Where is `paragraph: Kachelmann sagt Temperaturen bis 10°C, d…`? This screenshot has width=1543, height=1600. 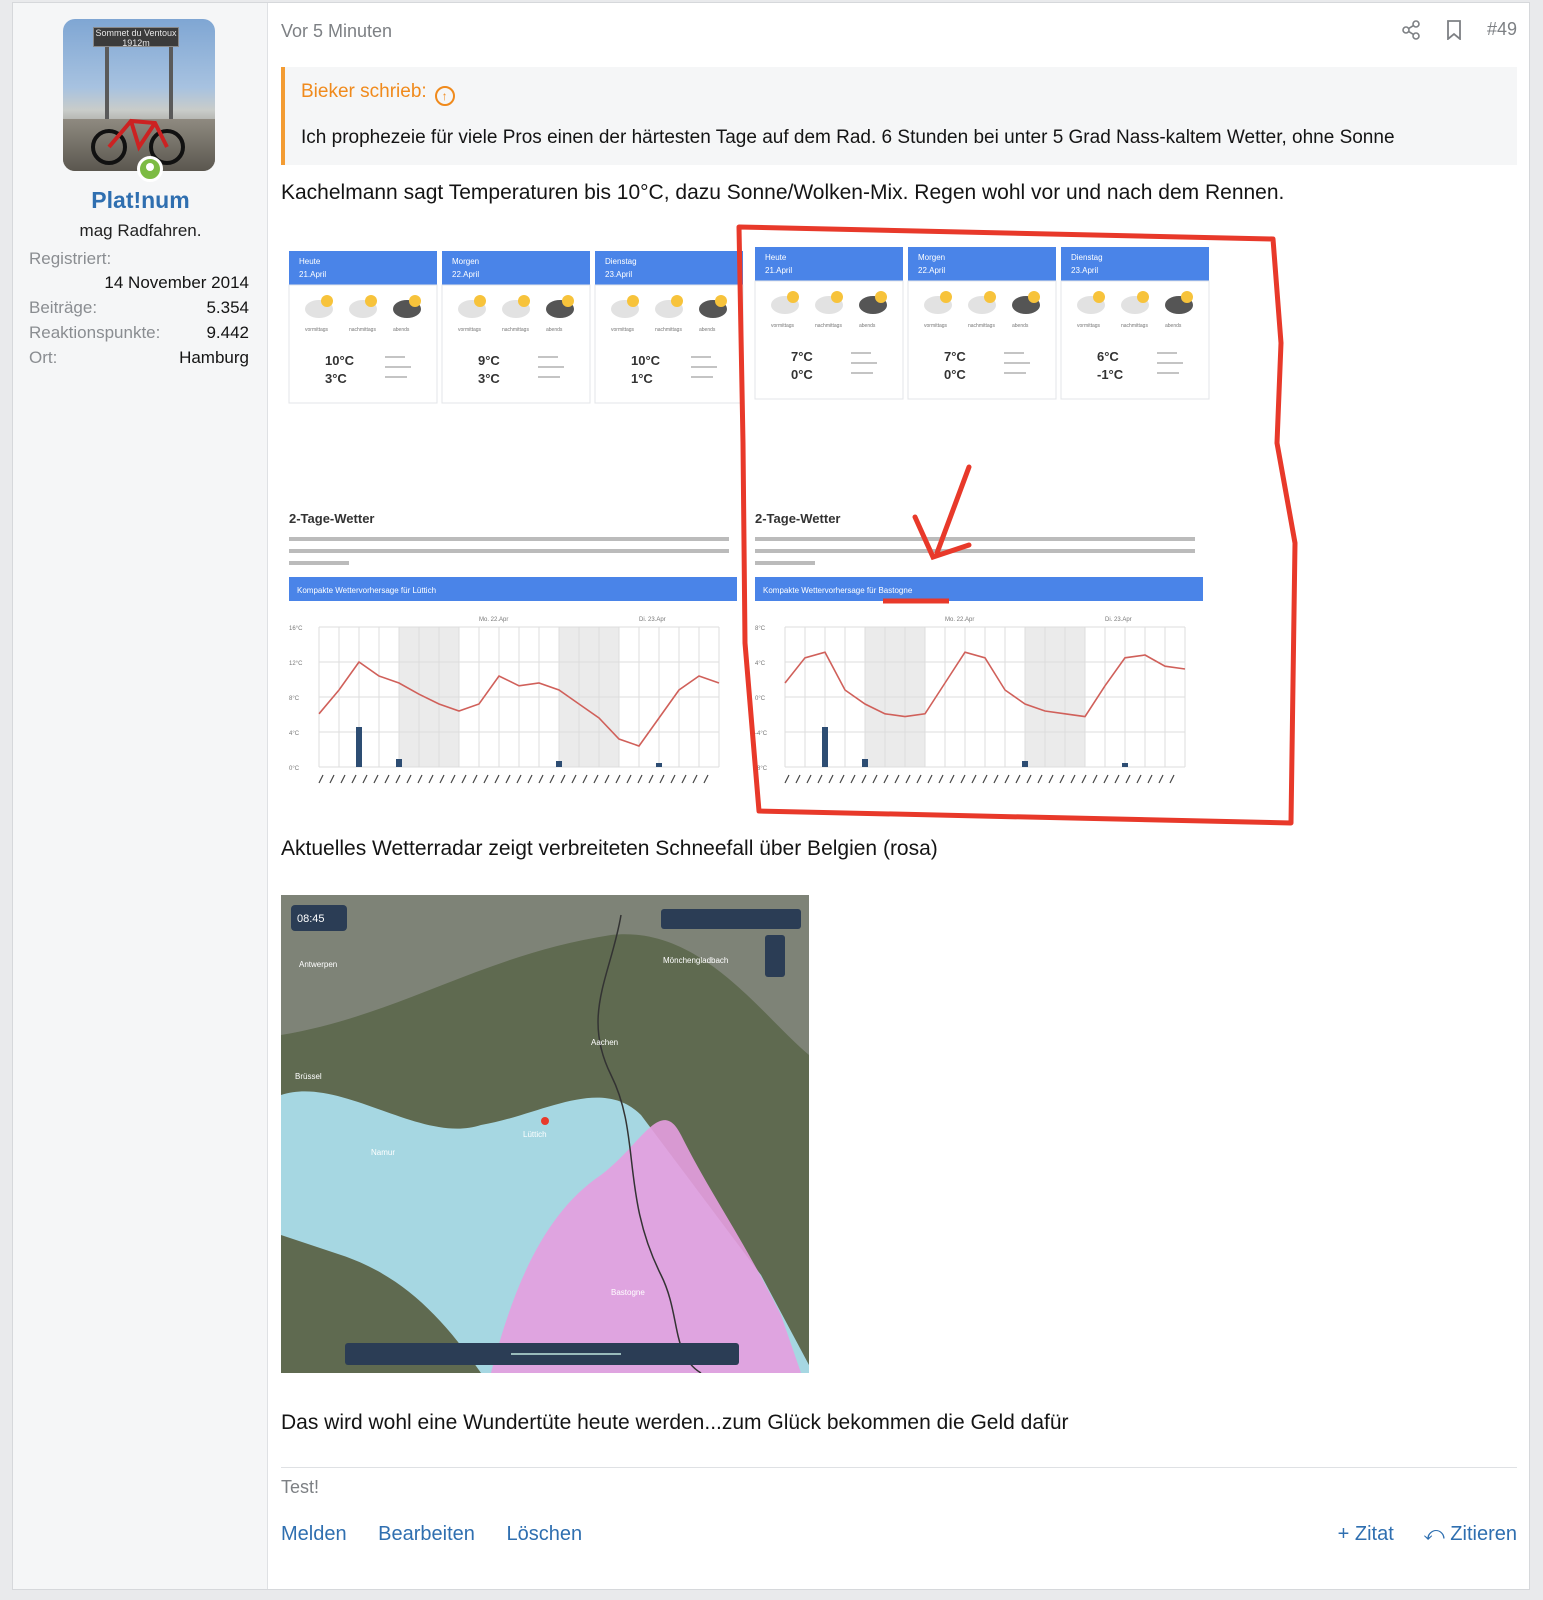 paragraph: Kachelmann sagt Temperaturen bis 10°C, d… is located at coordinates (783, 192).